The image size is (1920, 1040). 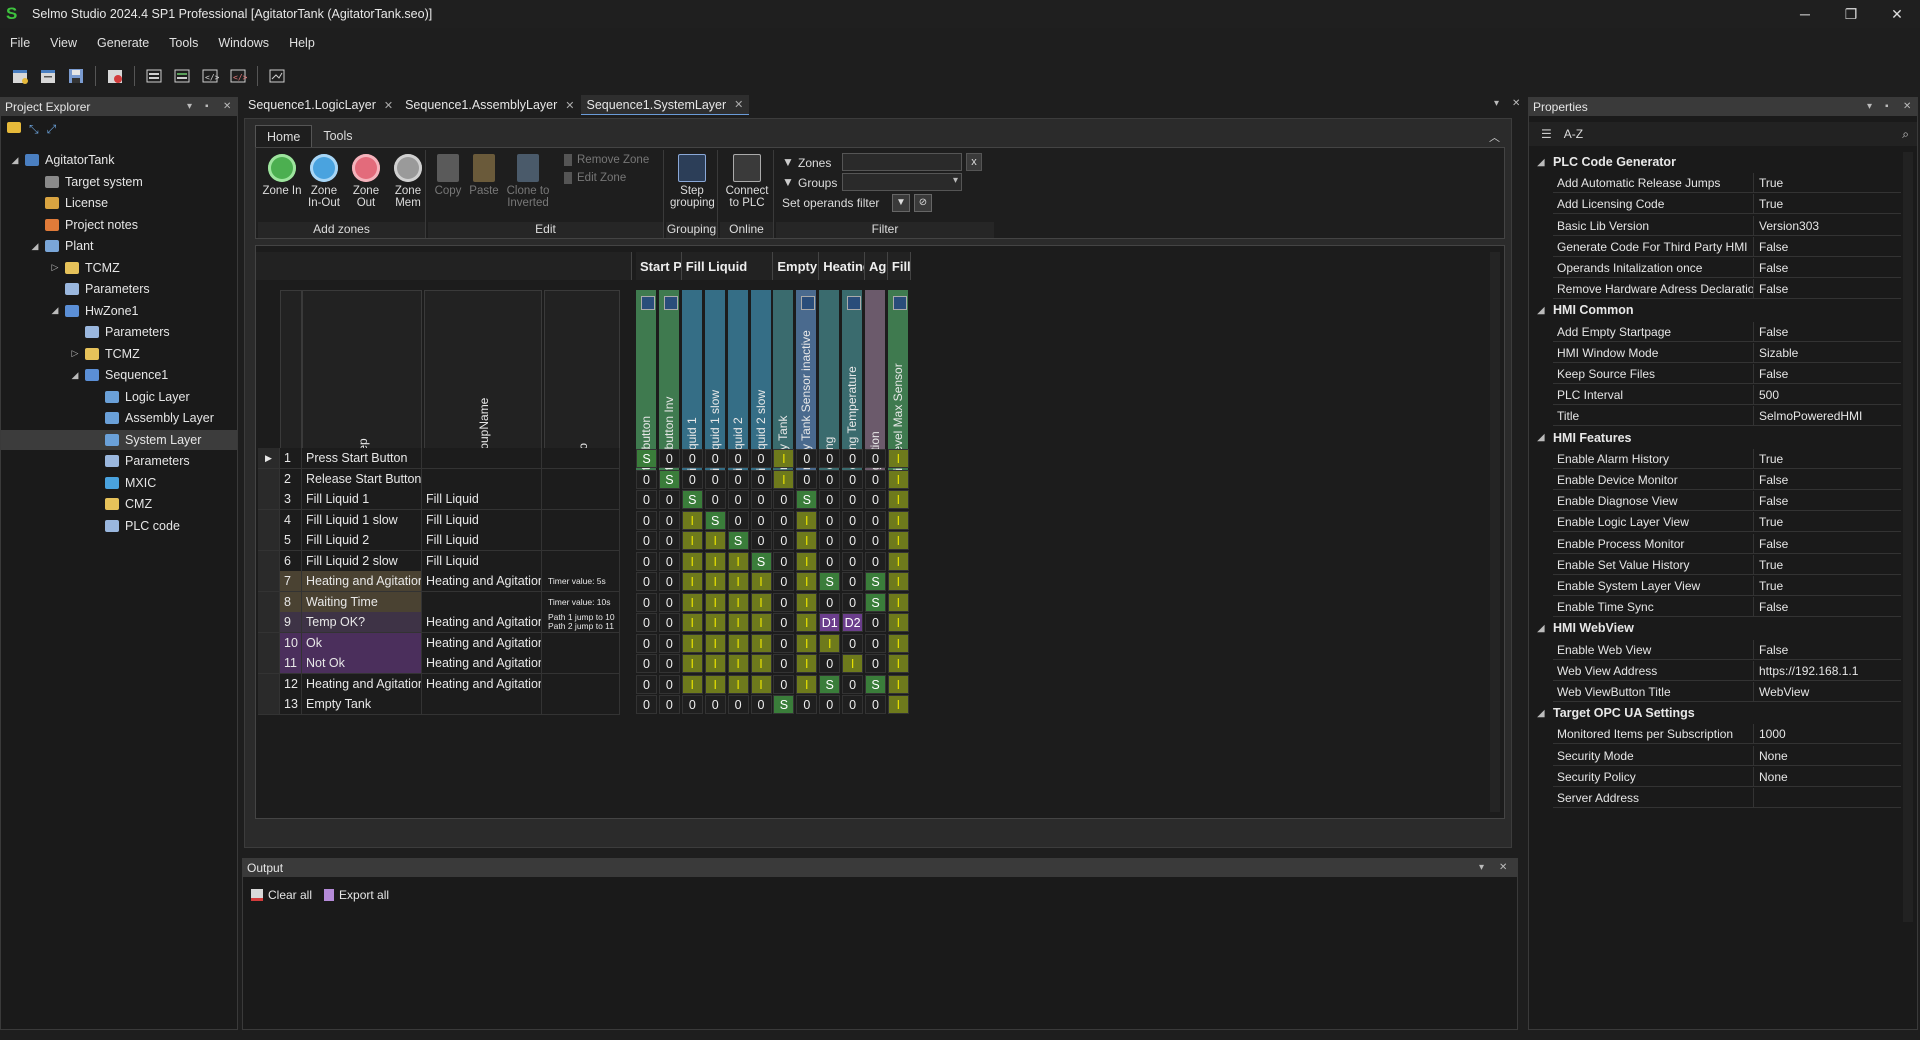 I want to click on save-icon, so click(x=76, y=76).